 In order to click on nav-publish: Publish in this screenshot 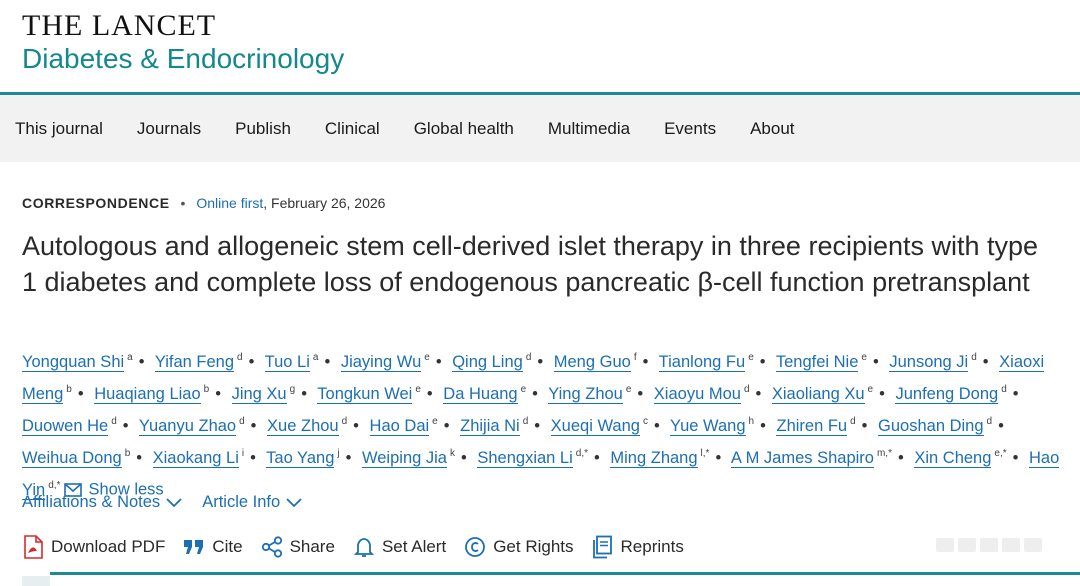, I will do `click(263, 129)`.